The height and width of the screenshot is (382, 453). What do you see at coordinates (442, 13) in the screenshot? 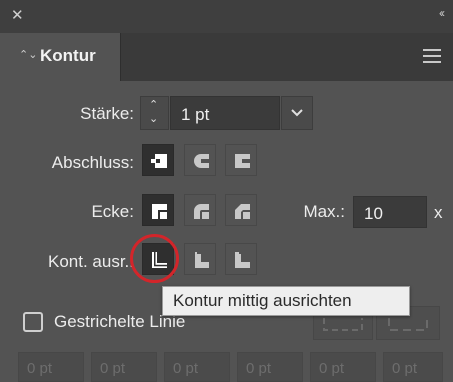
I see `collapse-icon: ‹‹` at bounding box center [442, 13].